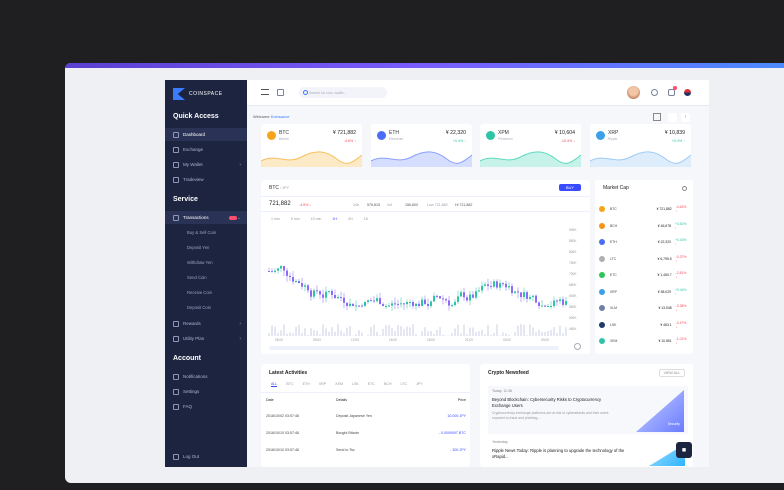  What do you see at coordinates (602, 258) in the screenshot?
I see `coin-icon` at bounding box center [602, 258].